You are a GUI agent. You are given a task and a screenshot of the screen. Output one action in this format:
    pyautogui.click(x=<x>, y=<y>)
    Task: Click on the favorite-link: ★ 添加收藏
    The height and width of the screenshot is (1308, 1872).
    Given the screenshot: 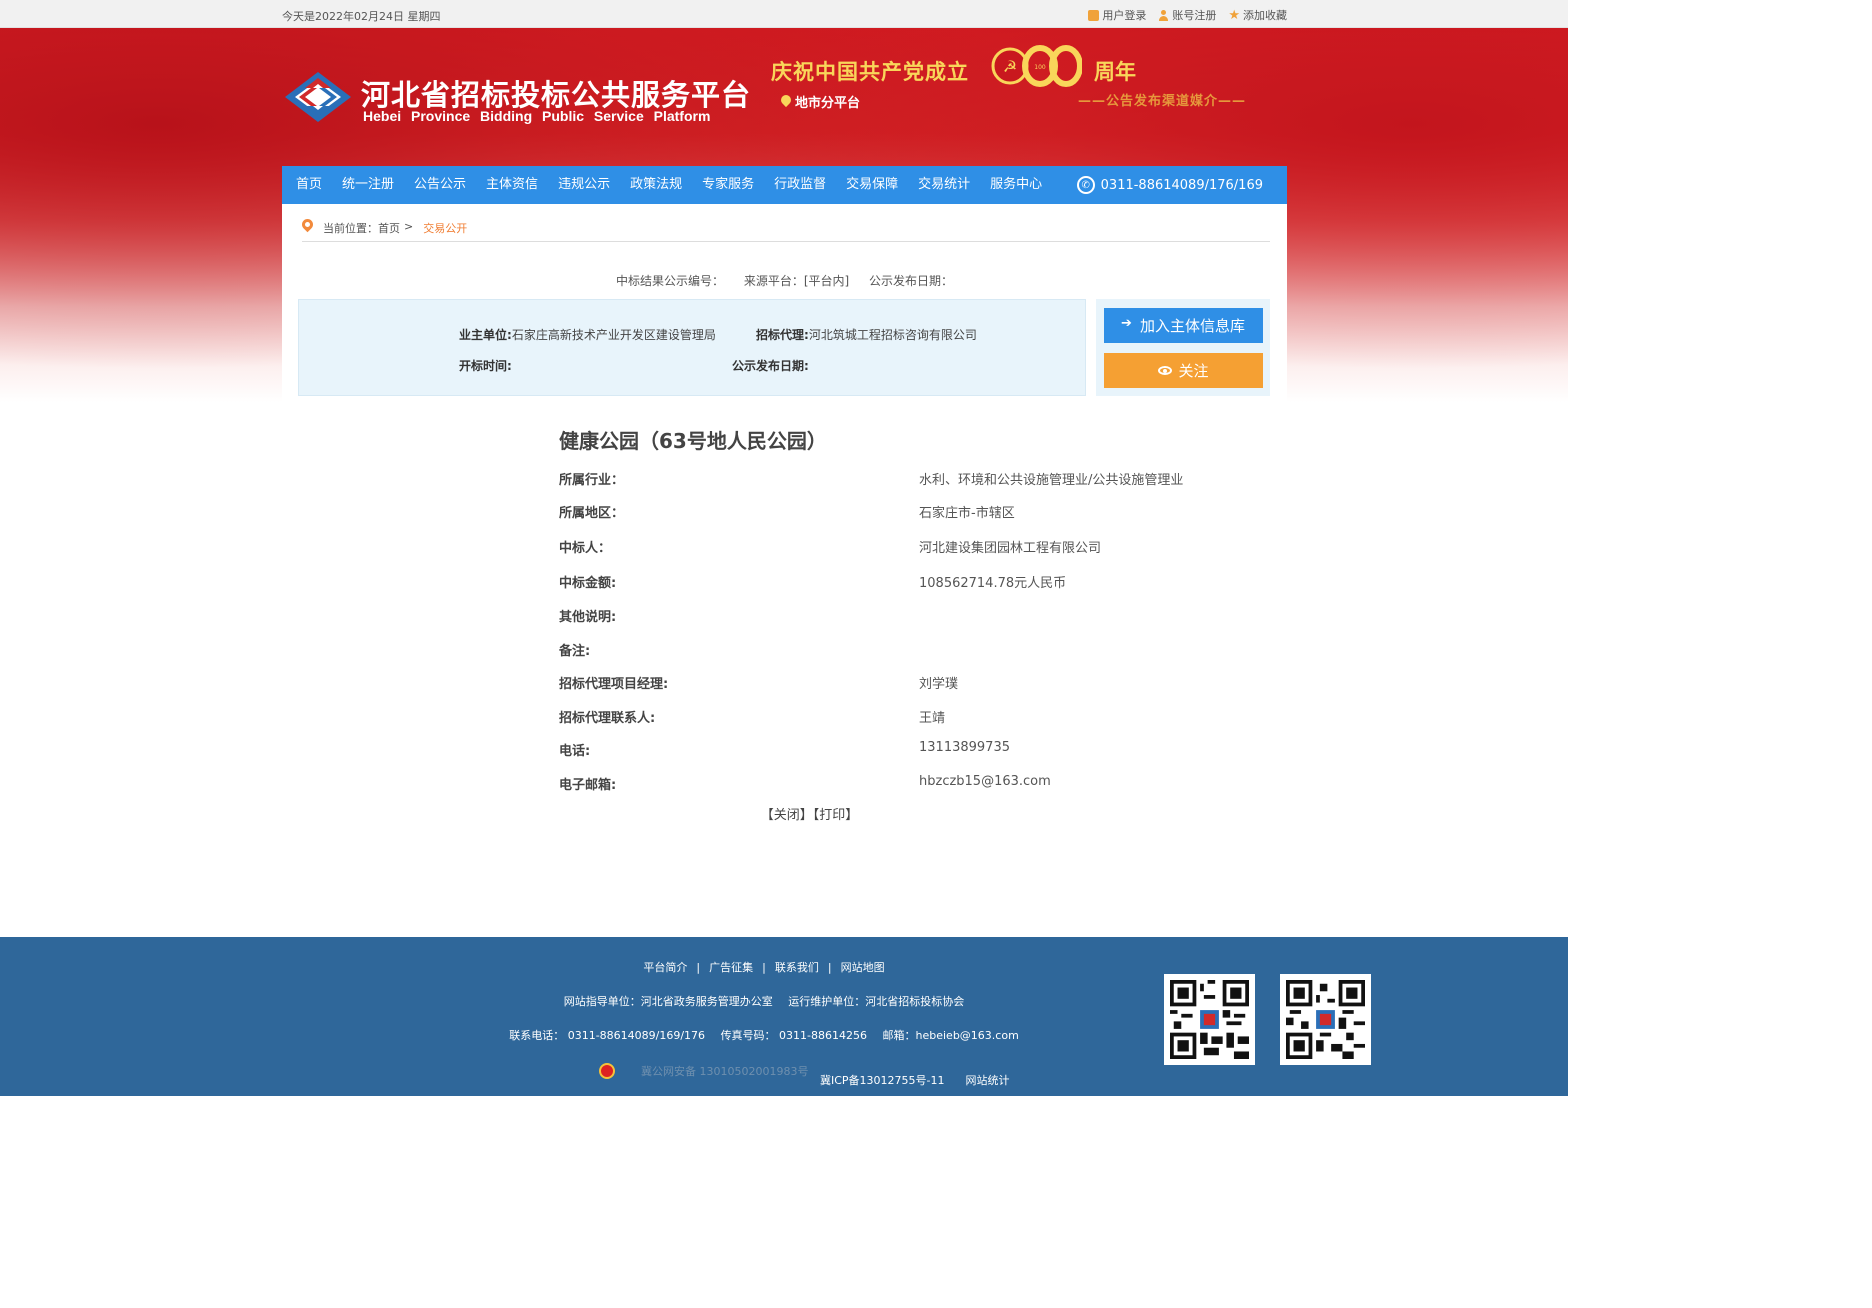 What is the action you would take?
    pyautogui.click(x=1257, y=15)
    